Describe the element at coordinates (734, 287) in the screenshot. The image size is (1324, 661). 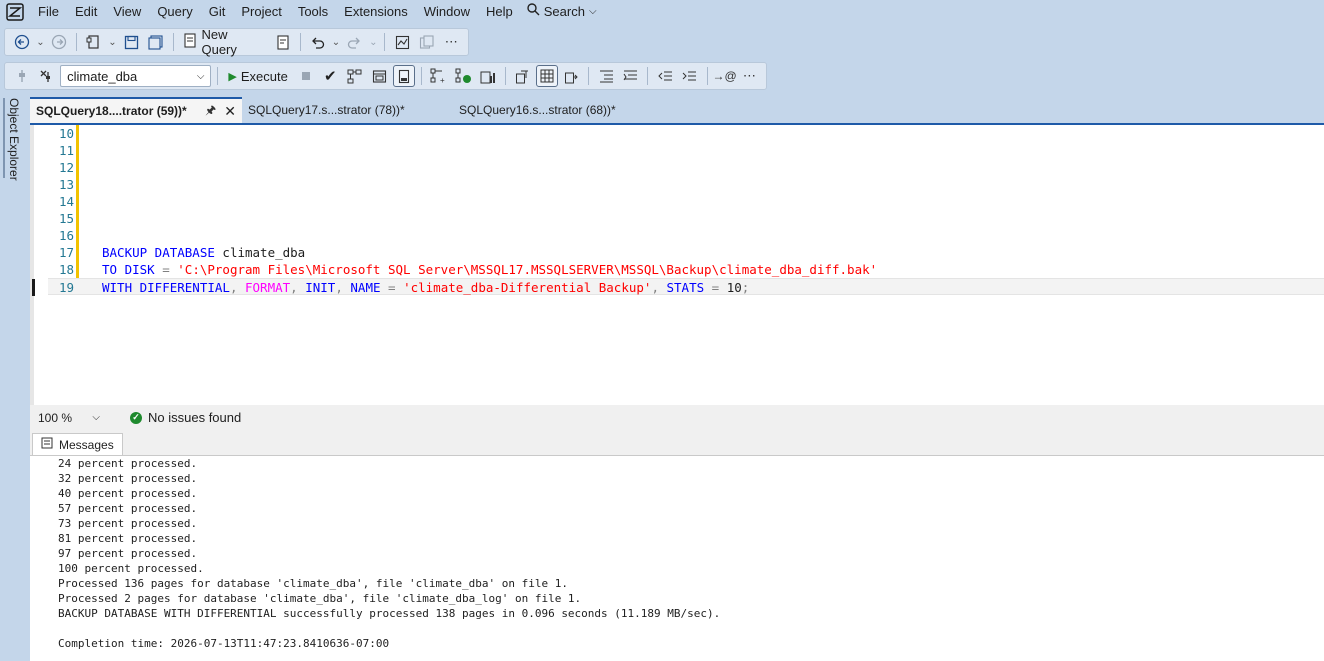
I see `sql-number: 10` at that location.